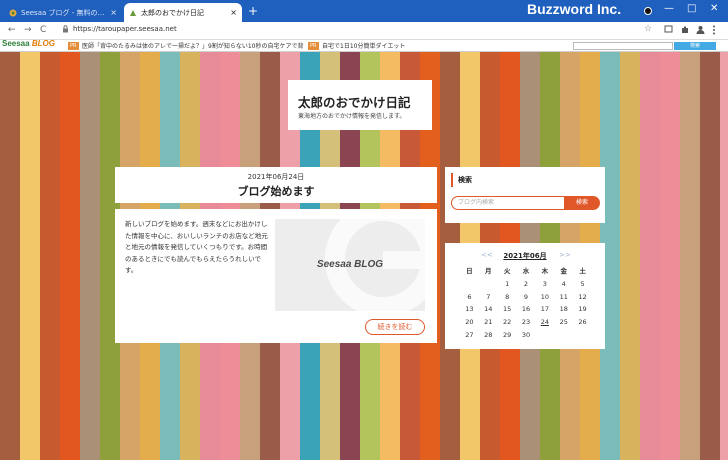 The width and height of the screenshot is (728, 460). I want to click on calendar-day: 29, so click(507, 334).